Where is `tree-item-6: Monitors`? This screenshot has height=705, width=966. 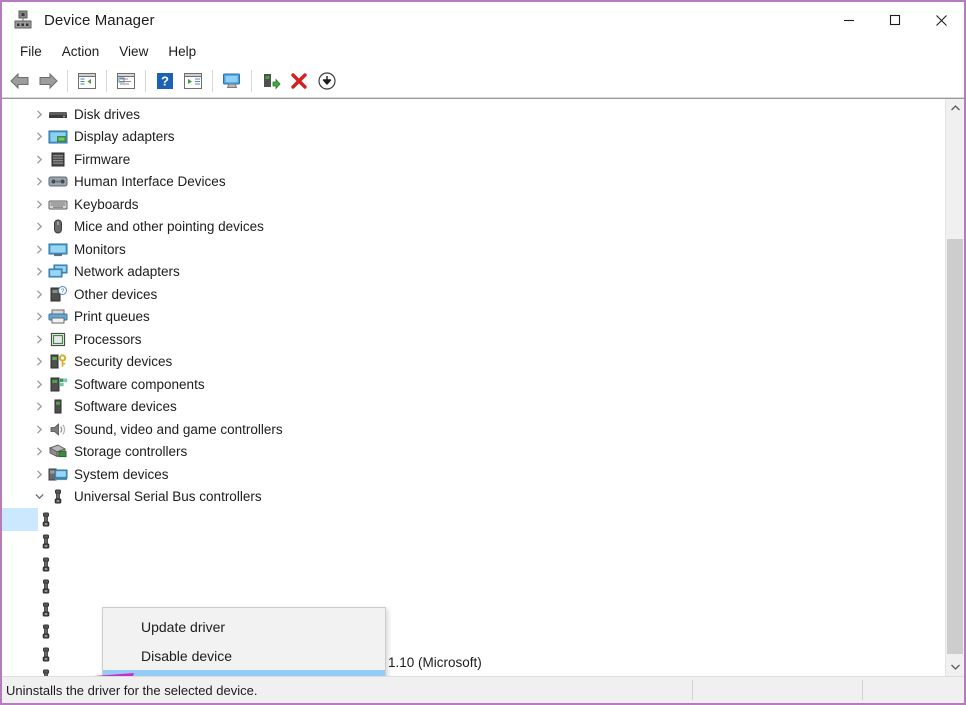
tree-item-6: Monitors is located at coordinates (473, 249).